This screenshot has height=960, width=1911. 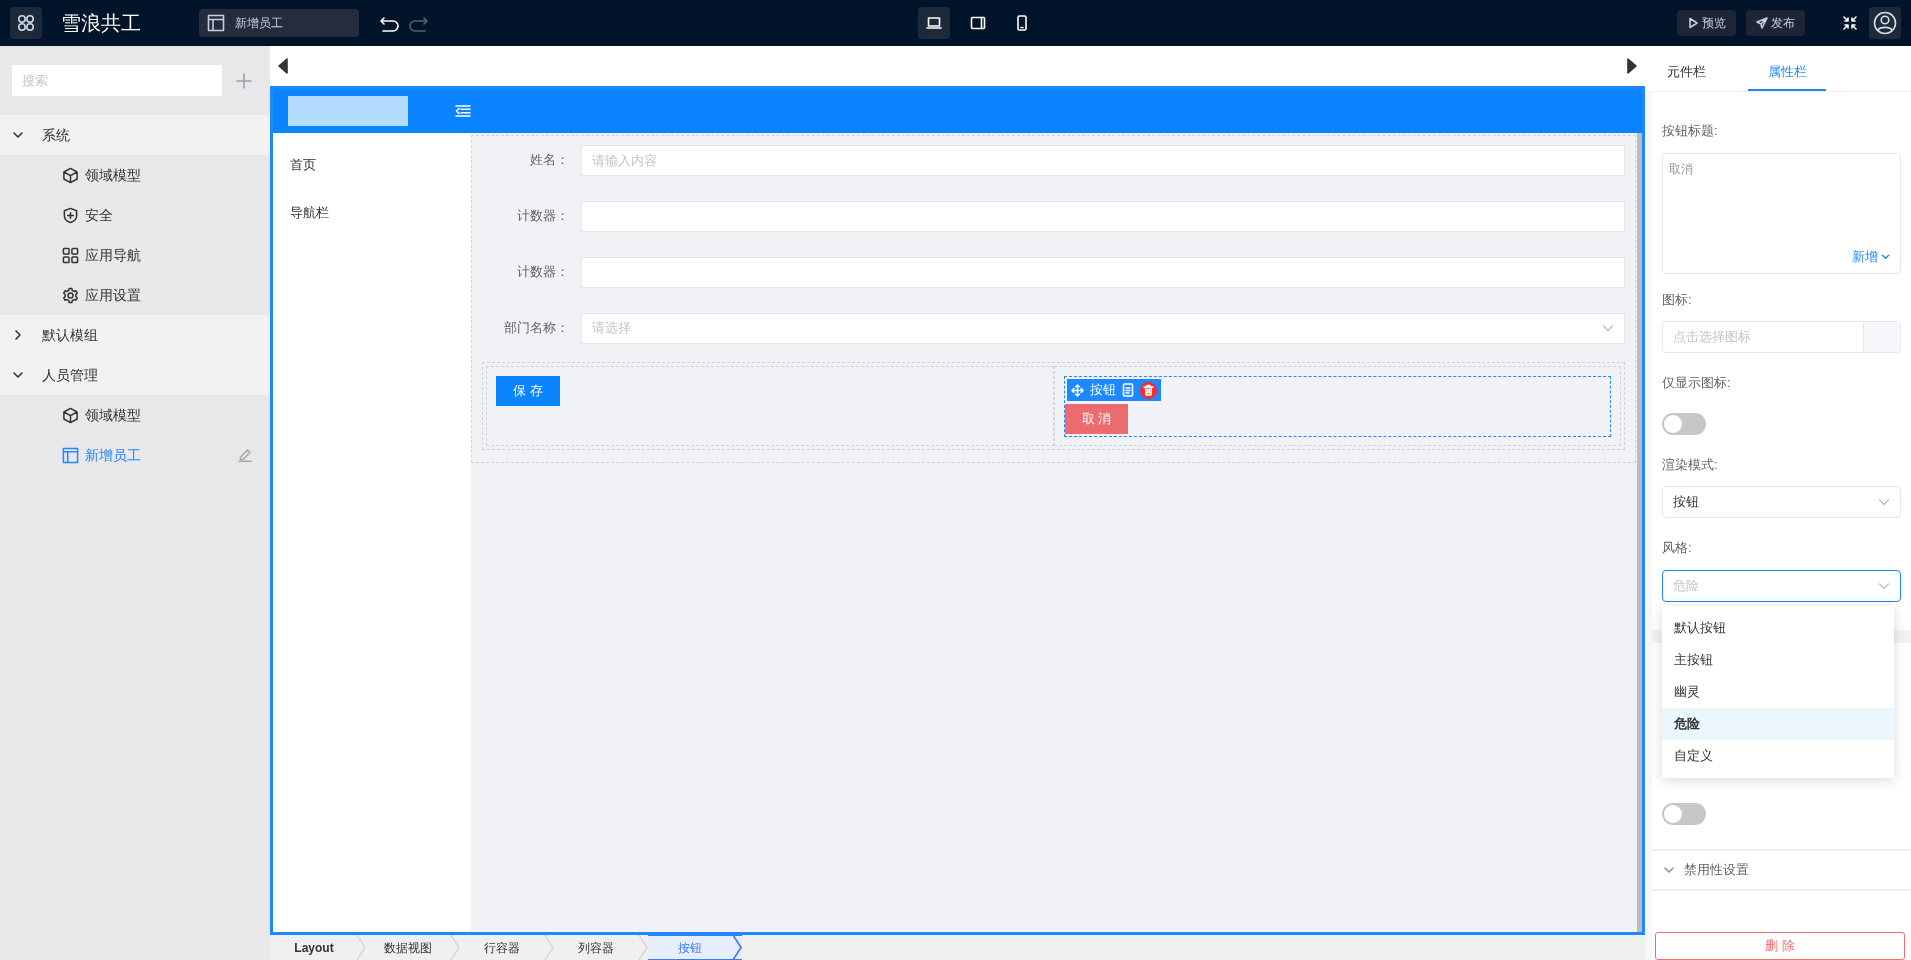 I want to click on tree-group: 默认模组, so click(x=135, y=335).